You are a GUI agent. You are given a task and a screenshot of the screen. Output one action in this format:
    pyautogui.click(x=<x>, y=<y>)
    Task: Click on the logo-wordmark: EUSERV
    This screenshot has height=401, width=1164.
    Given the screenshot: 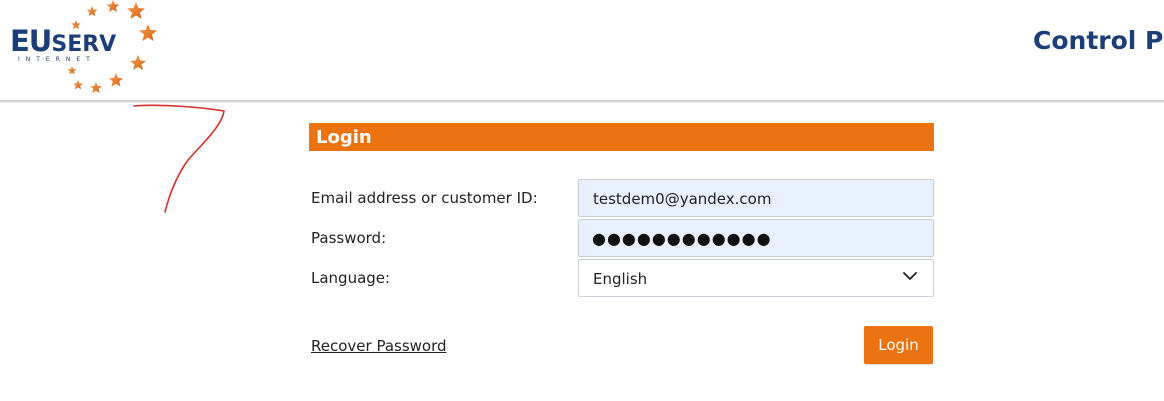 What is the action you would take?
    pyautogui.click(x=63, y=41)
    